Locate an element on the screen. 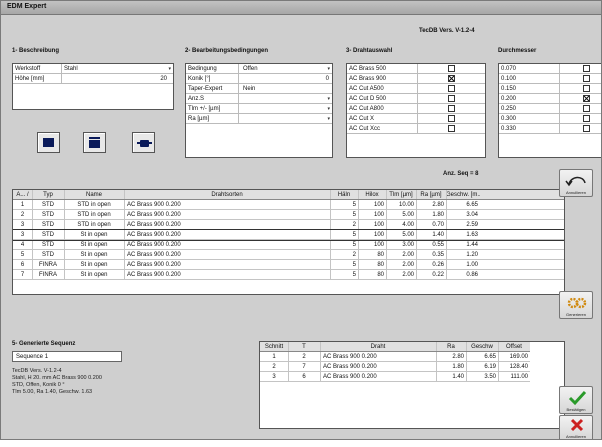 The width and height of the screenshot is (602, 447). seq-row: 3 6 AC Brass 900 0.200 1.40 3.50 111.00 is located at coordinates (395, 377).